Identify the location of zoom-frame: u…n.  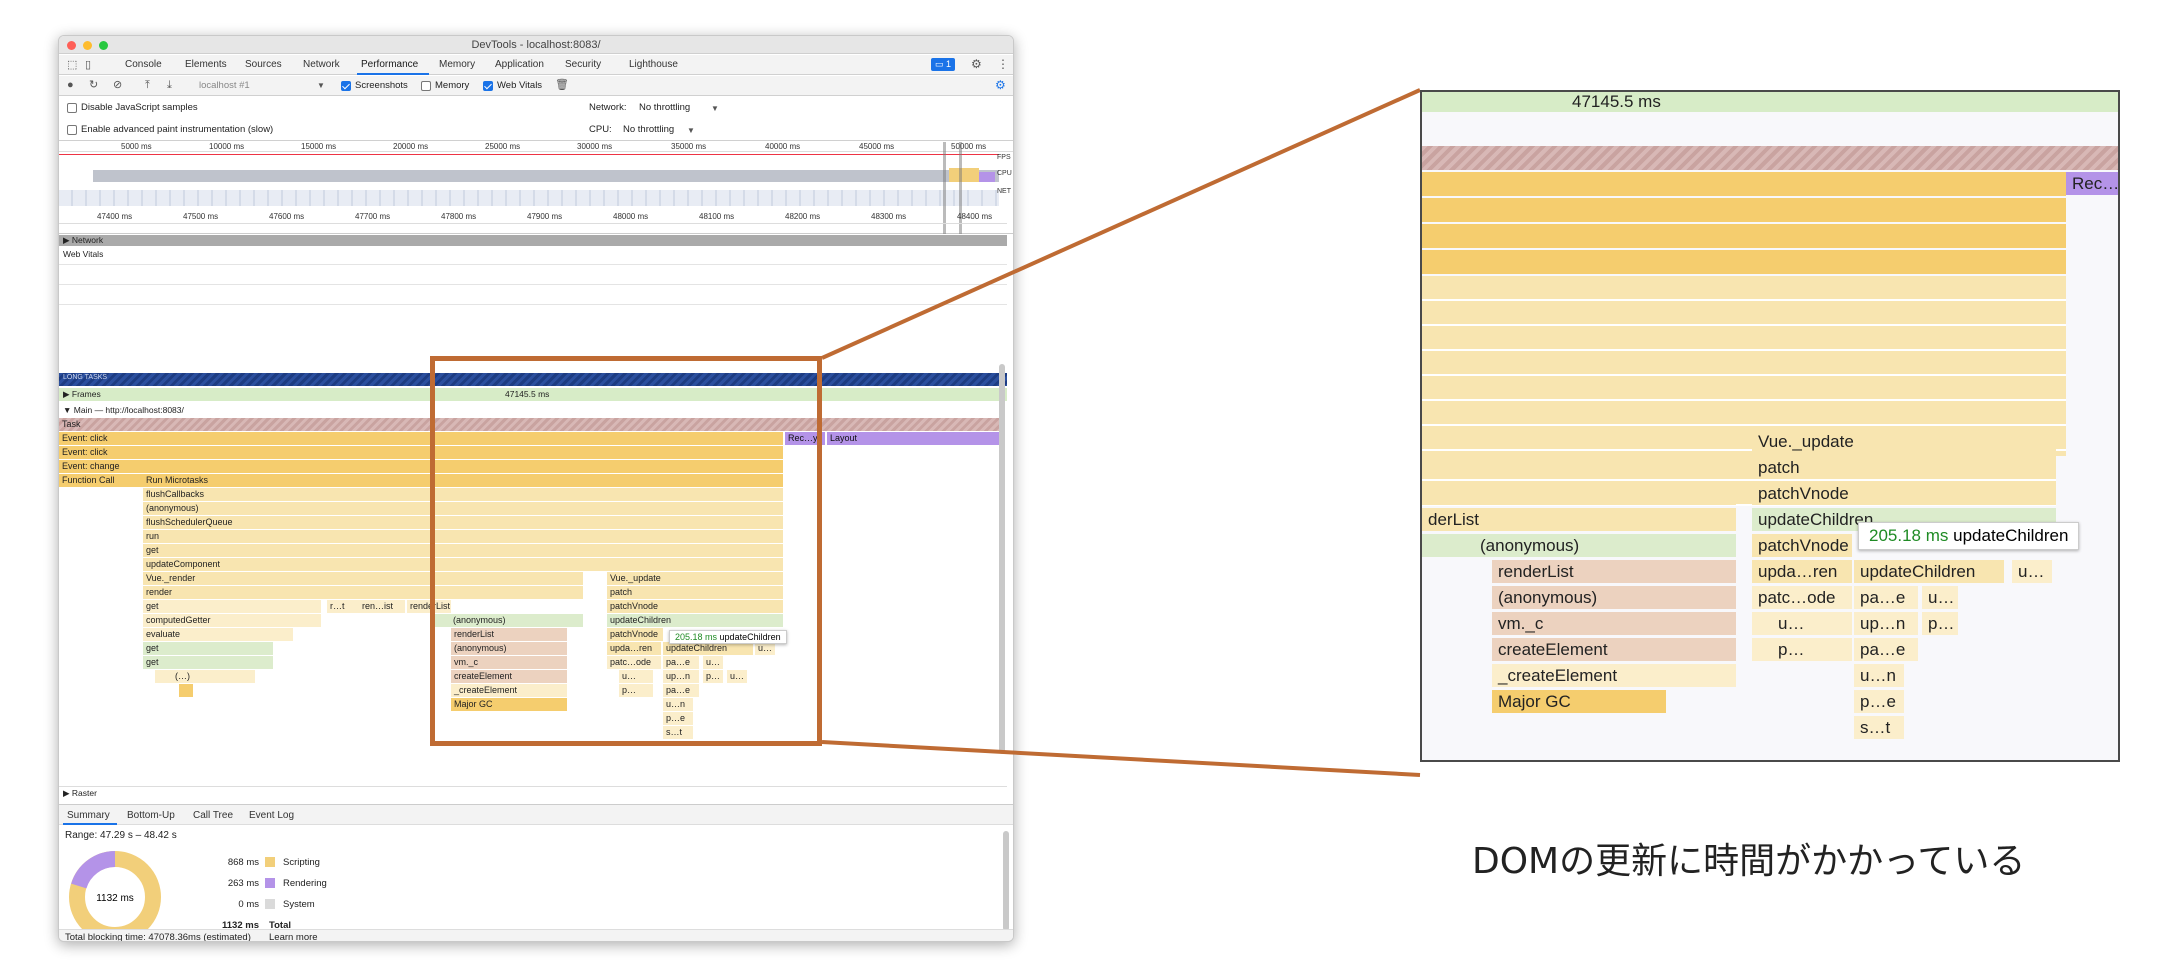
(1879, 675).